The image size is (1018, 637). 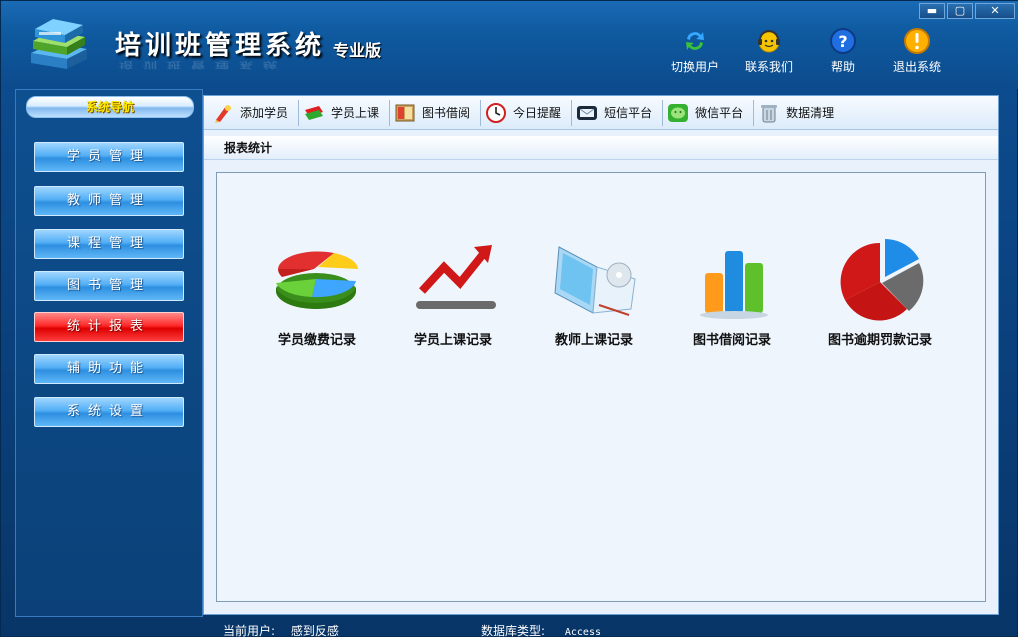 I want to click on sidebar-item-student-mgmt: 学员管理, so click(x=109, y=157).